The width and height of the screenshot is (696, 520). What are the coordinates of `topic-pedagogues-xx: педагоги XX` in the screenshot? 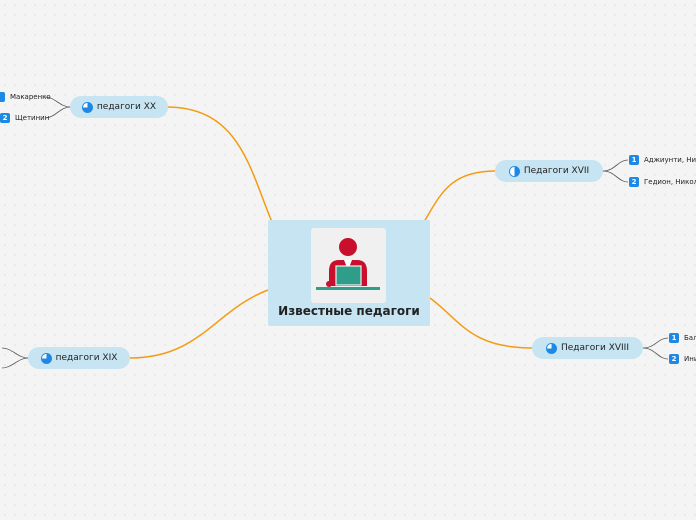 It's located at (119, 107).